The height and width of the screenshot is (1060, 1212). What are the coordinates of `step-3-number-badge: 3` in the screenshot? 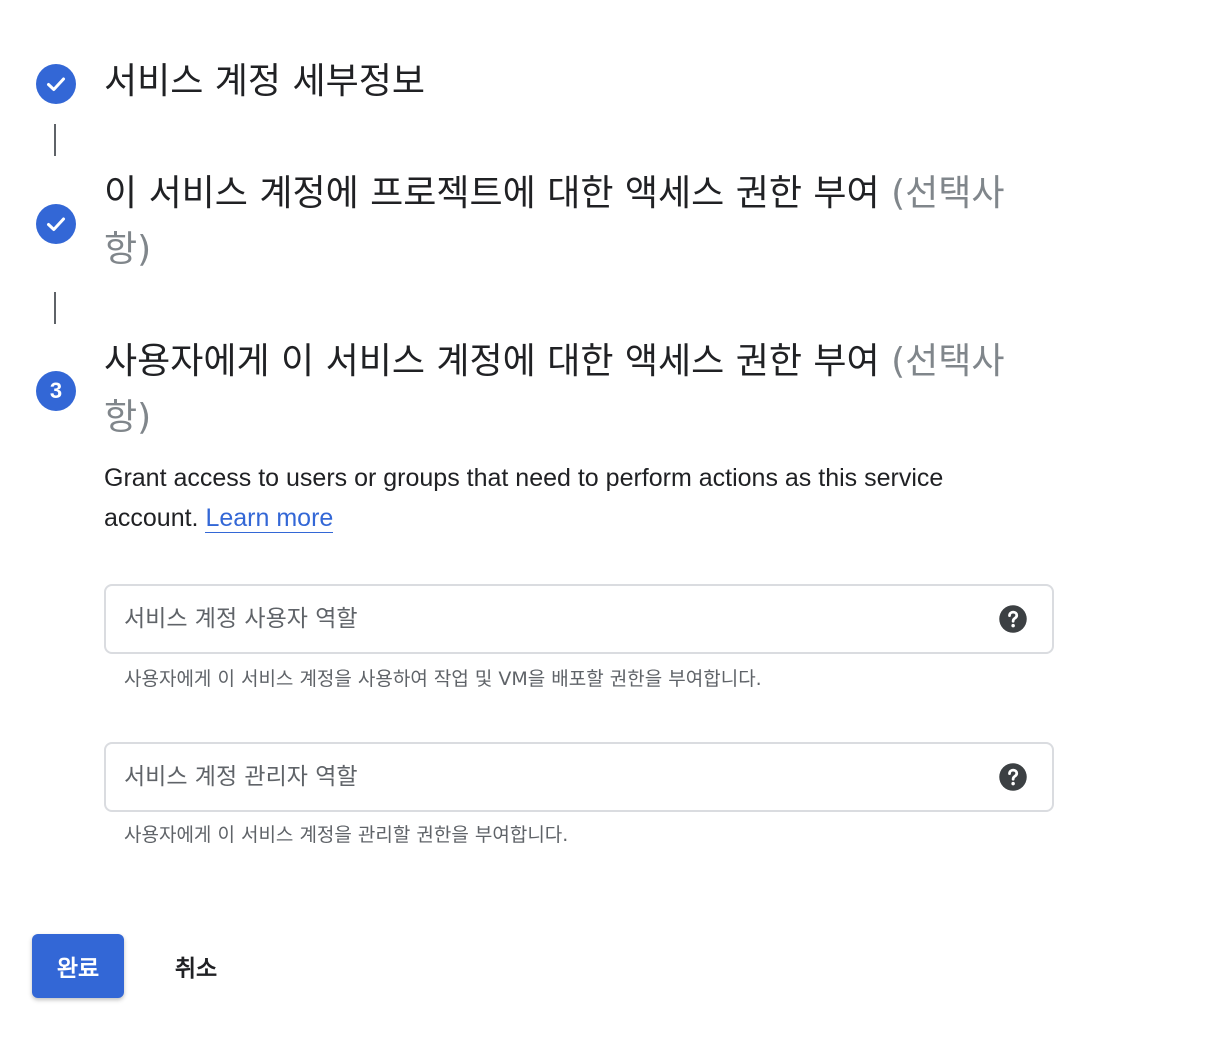 It's located at (56, 391).